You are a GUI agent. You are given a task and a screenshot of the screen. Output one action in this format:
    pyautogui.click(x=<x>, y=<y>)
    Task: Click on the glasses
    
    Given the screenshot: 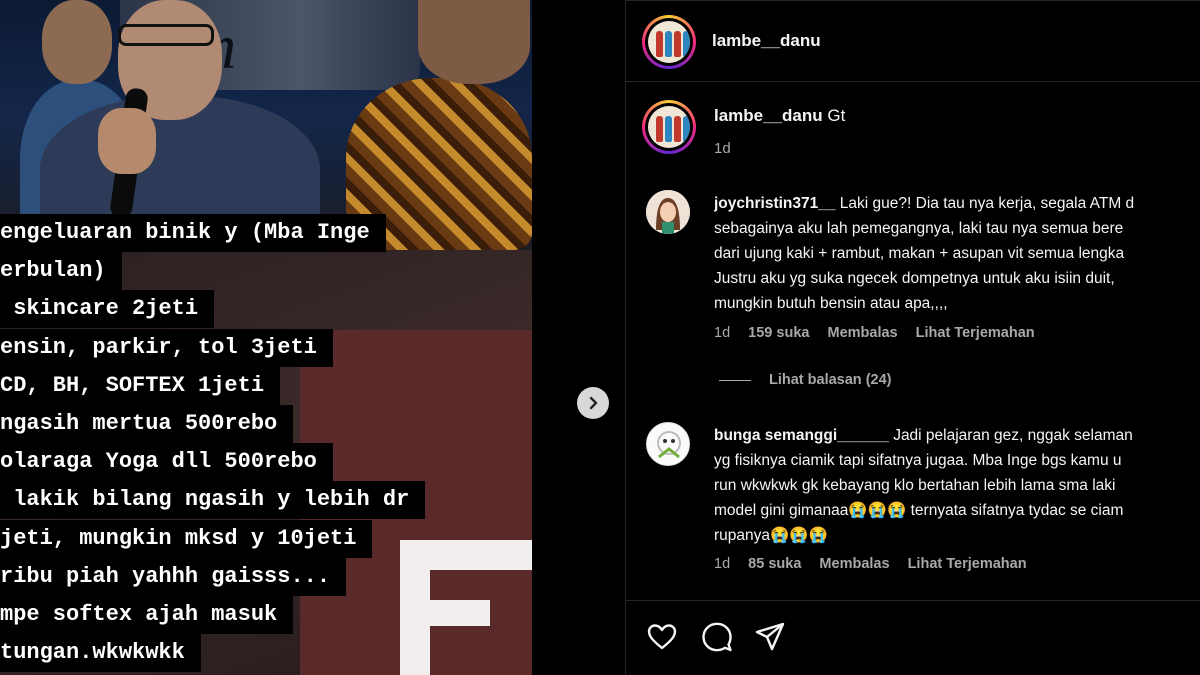 What is the action you would take?
    pyautogui.click(x=166, y=35)
    